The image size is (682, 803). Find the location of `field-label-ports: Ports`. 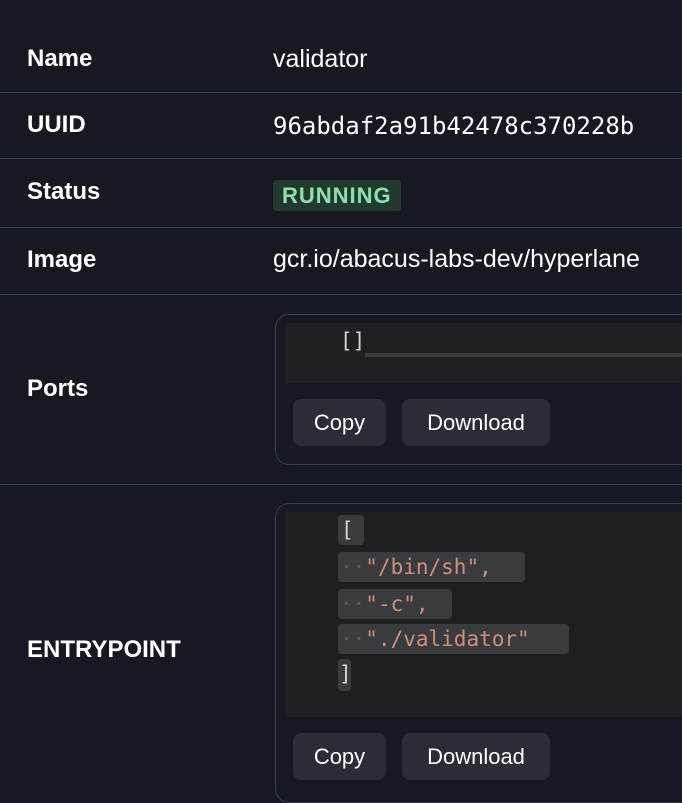

field-label-ports: Ports is located at coordinates (58, 388).